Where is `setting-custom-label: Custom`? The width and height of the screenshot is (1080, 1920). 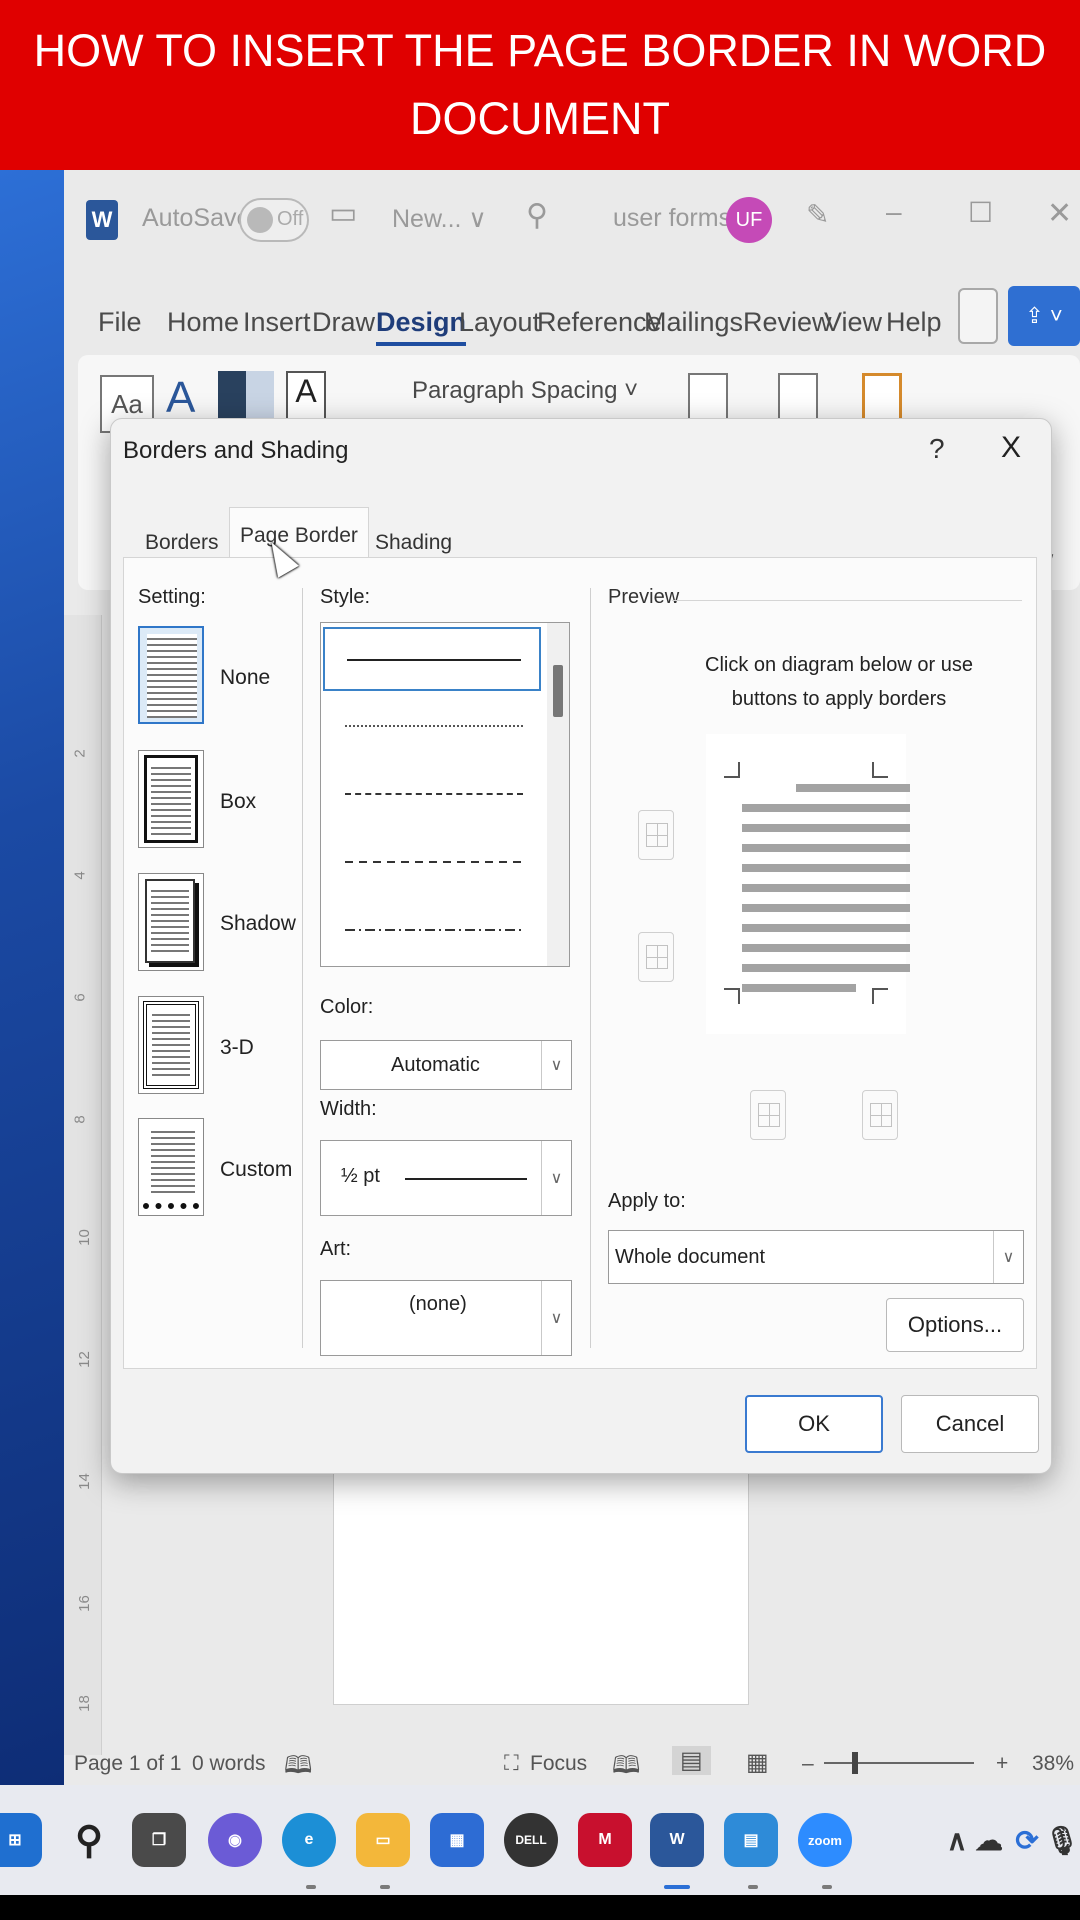 setting-custom-label: Custom is located at coordinates (256, 1170).